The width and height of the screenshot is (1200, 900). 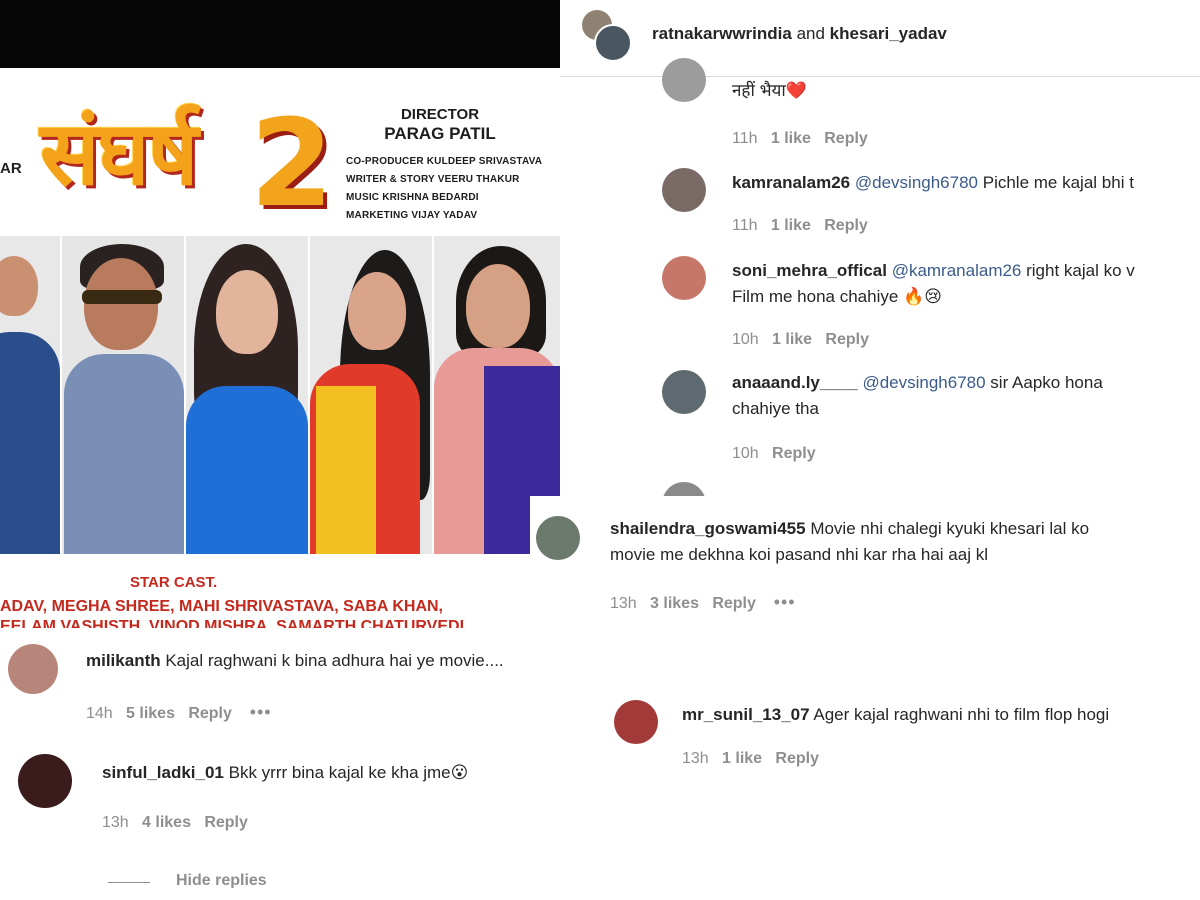 I want to click on post-author-avatars, so click(x=607, y=36).